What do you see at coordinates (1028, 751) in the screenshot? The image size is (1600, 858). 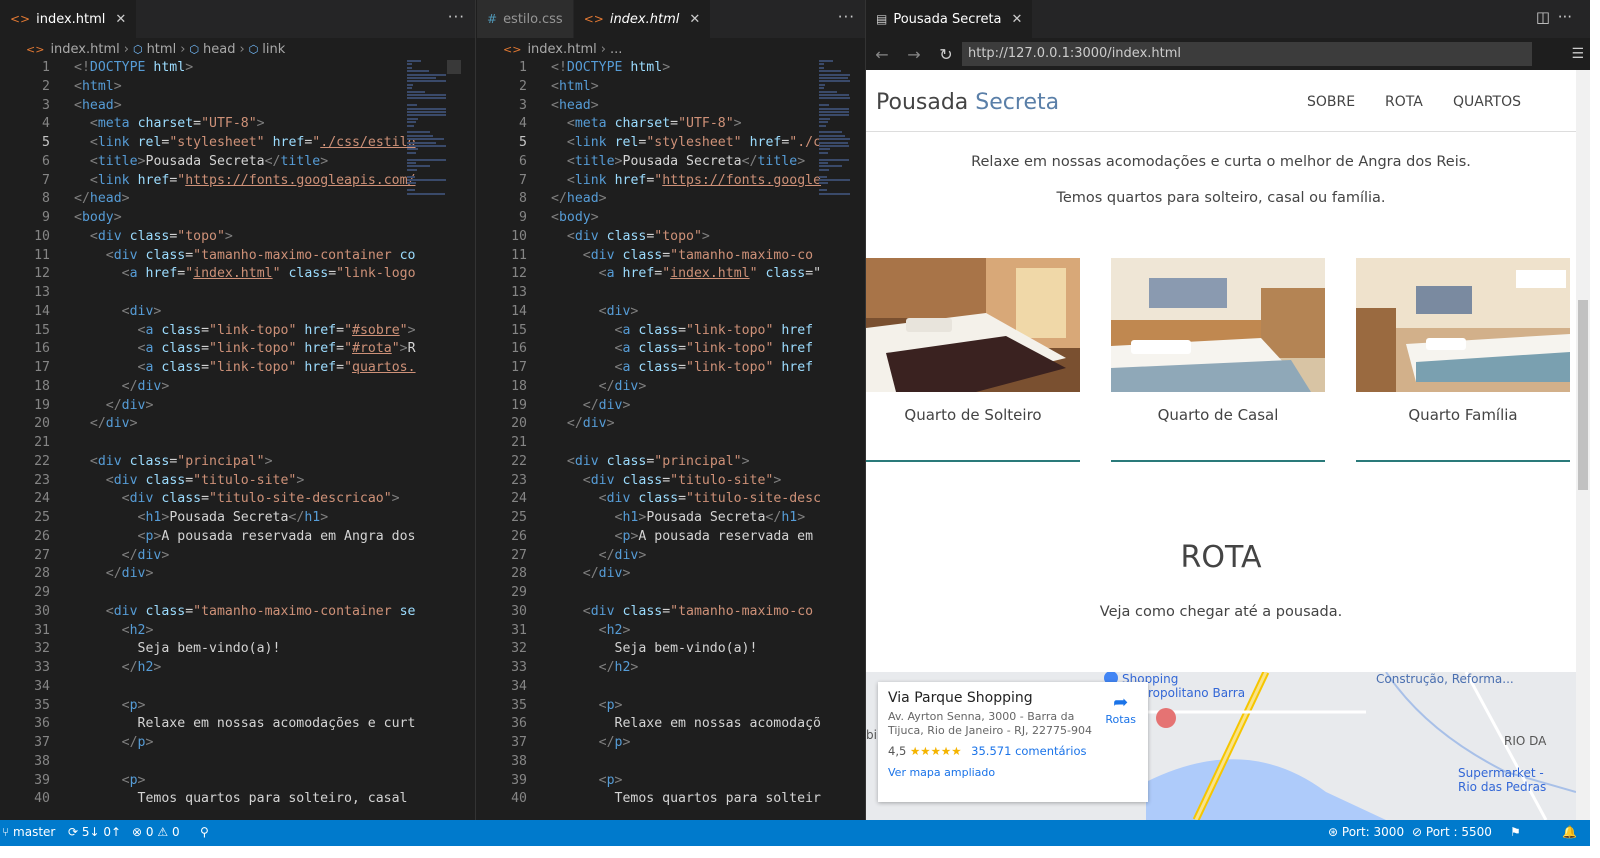 I see `reviews-link: 35.571 comentários` at bounding box center [1028, 751].